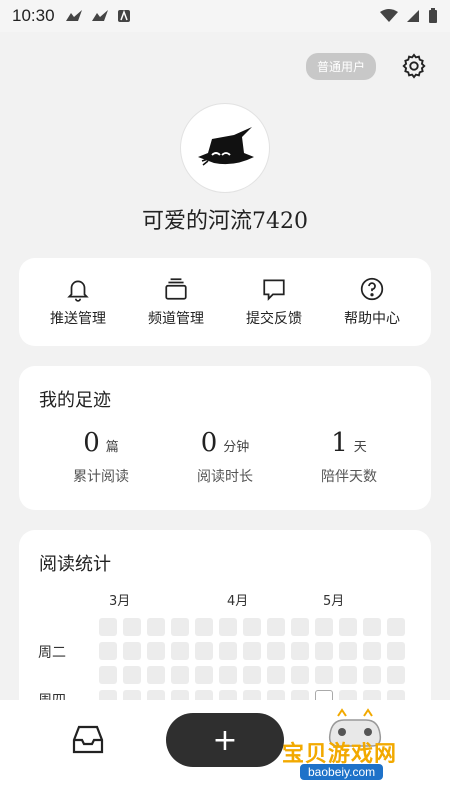 The image size is (450, 800). I want to click on channel-management-label: 频道管理, so click(176, 319).